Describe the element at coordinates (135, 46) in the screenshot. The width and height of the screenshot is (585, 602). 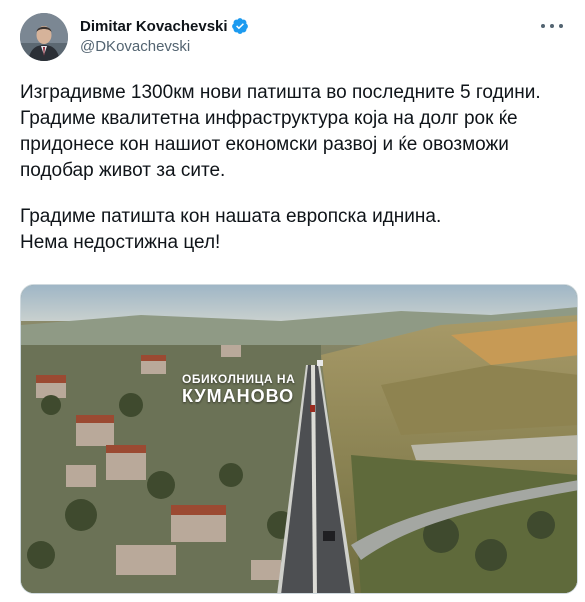
I see `author-handle: @DKovachevski` at that location.